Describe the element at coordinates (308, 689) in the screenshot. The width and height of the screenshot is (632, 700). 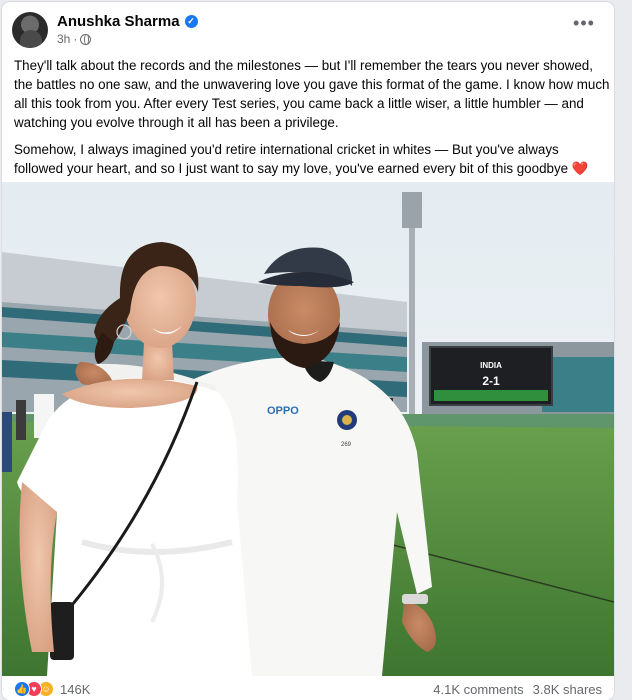
I see `post-stats-bar: 👍 ♥ ☺ 146K 4.1K comments 3.8K shares` at that location.